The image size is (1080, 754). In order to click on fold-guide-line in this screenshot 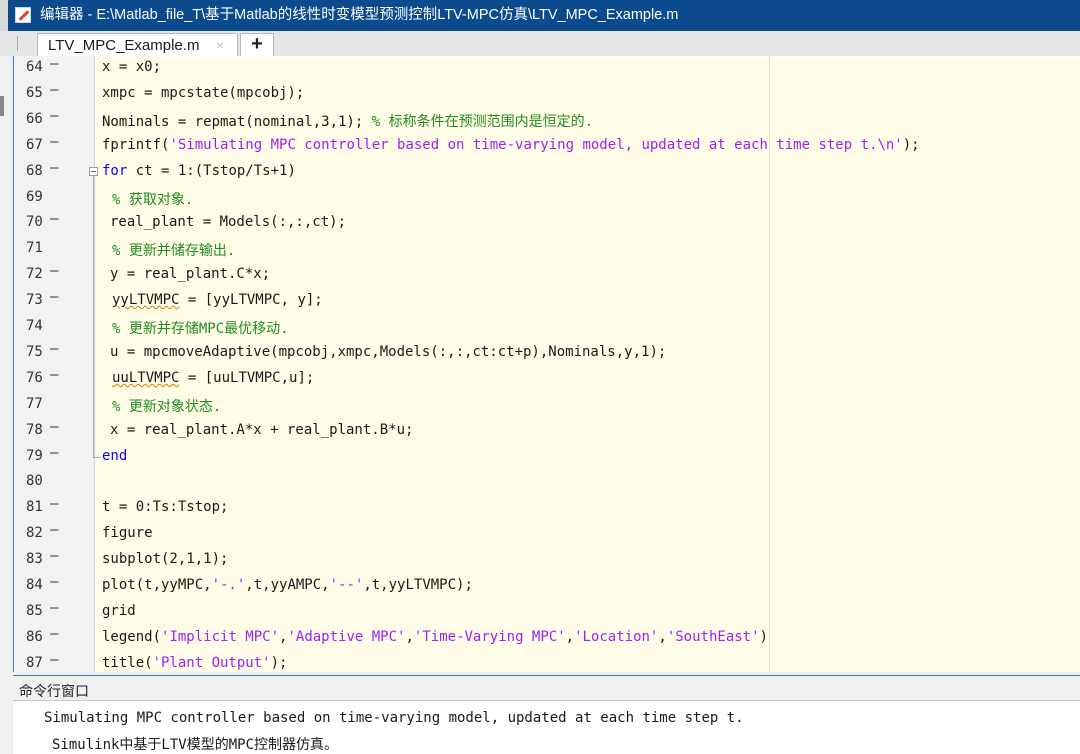, I will do `click(93, 316)`.